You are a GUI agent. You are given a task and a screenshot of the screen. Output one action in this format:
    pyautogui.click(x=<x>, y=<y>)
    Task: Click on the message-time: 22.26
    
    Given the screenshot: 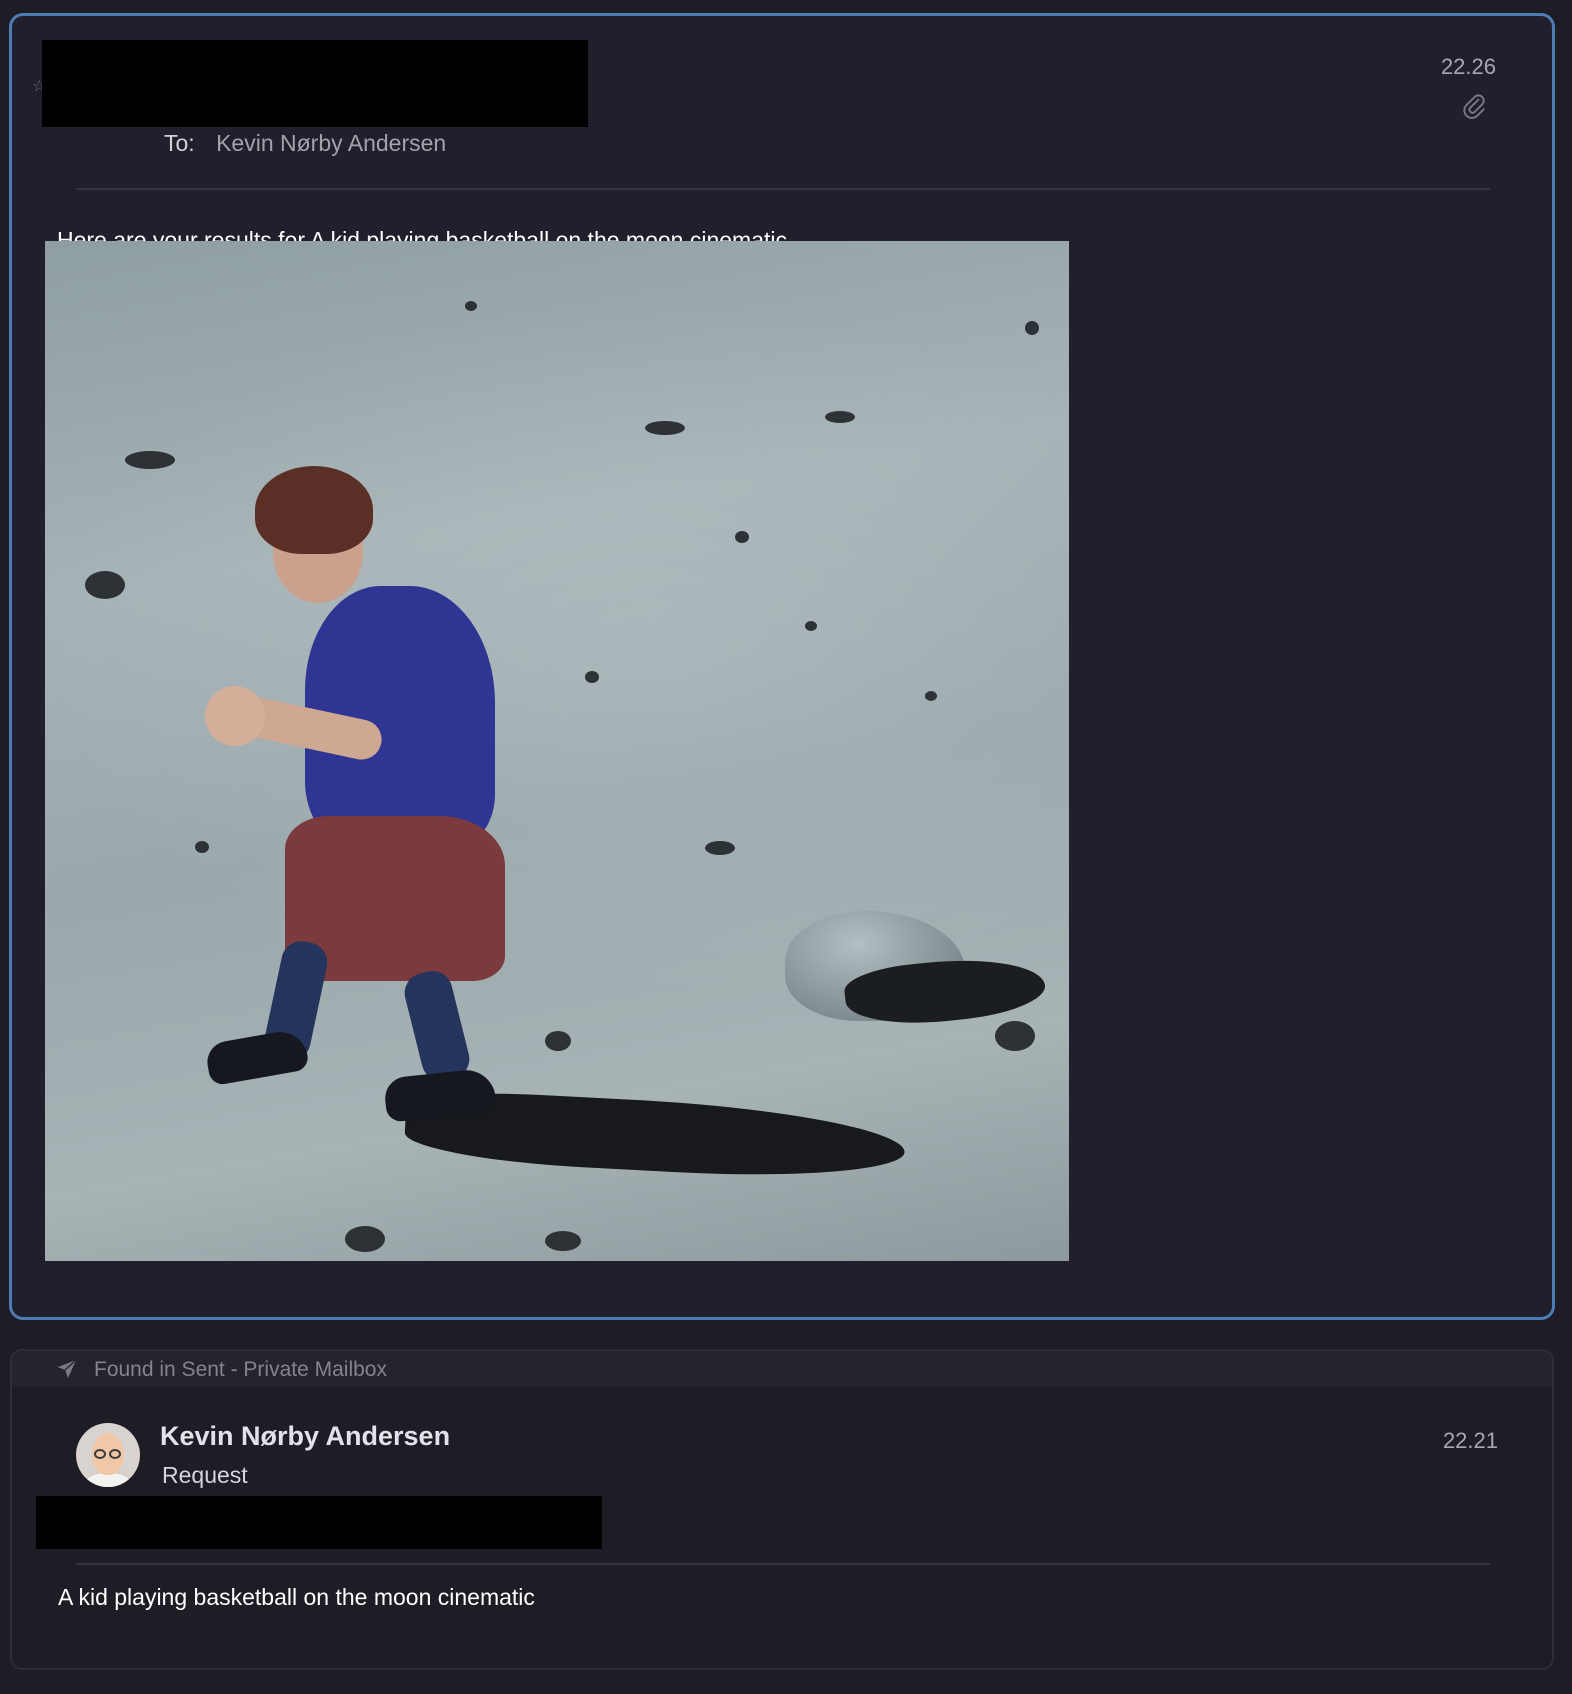 What is the action you would take?
    pyautogui.click(x=1468, y=66)
    